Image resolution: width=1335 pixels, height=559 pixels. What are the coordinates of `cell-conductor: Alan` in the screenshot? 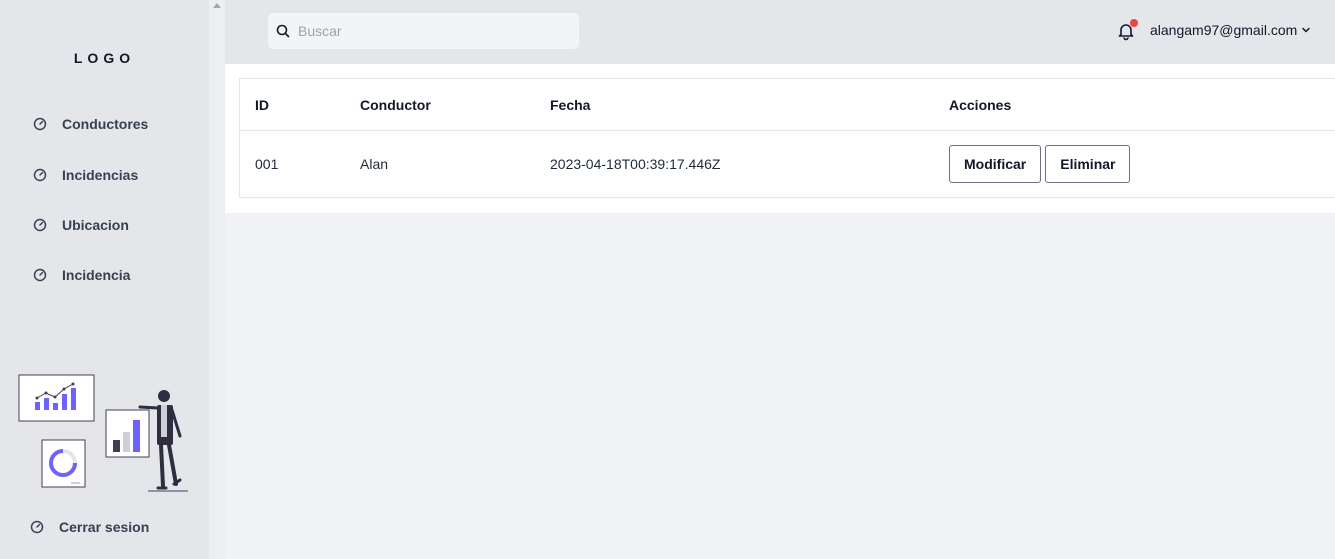 It's located at (374, 164).